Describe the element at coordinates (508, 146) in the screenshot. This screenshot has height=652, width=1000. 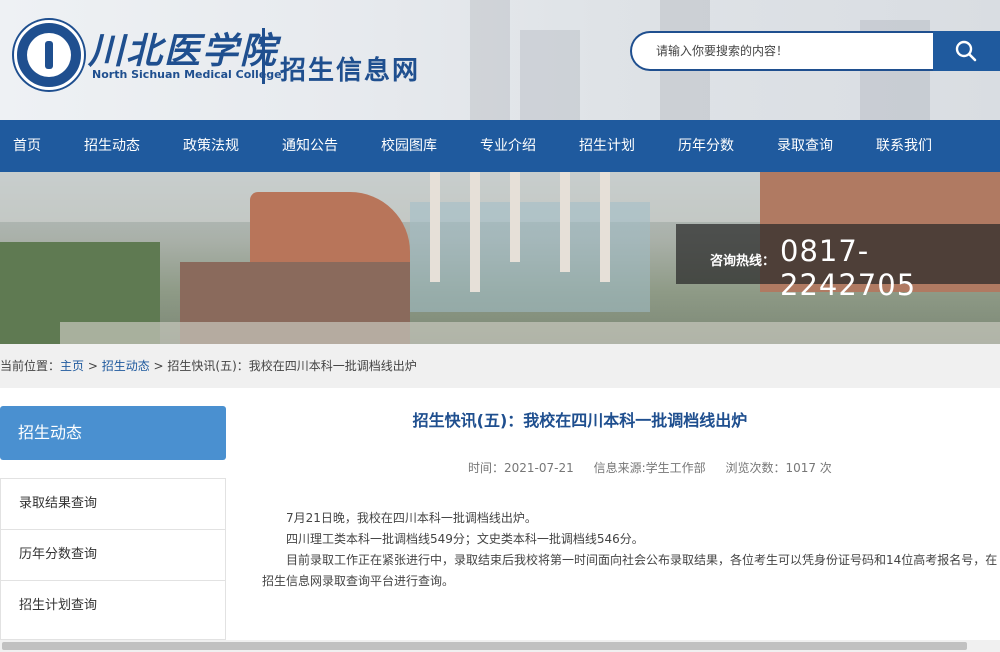
I see `nav-item-majors: 专业介绍` at that location.